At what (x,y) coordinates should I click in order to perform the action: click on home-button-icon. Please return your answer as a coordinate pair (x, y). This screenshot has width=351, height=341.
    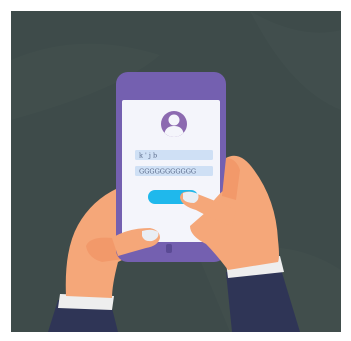
    Looking at the image, I should click on (169, 248).